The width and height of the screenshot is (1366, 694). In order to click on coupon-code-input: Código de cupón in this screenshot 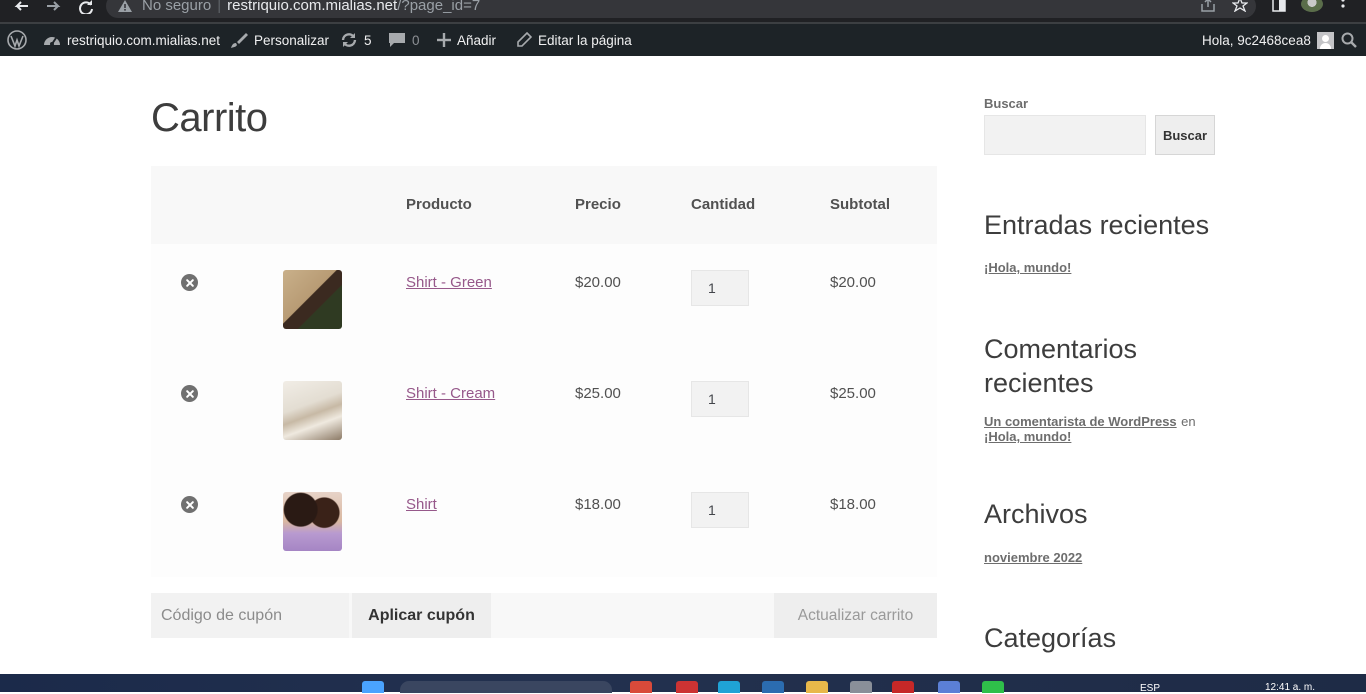, I will do `click(250, 615)`.